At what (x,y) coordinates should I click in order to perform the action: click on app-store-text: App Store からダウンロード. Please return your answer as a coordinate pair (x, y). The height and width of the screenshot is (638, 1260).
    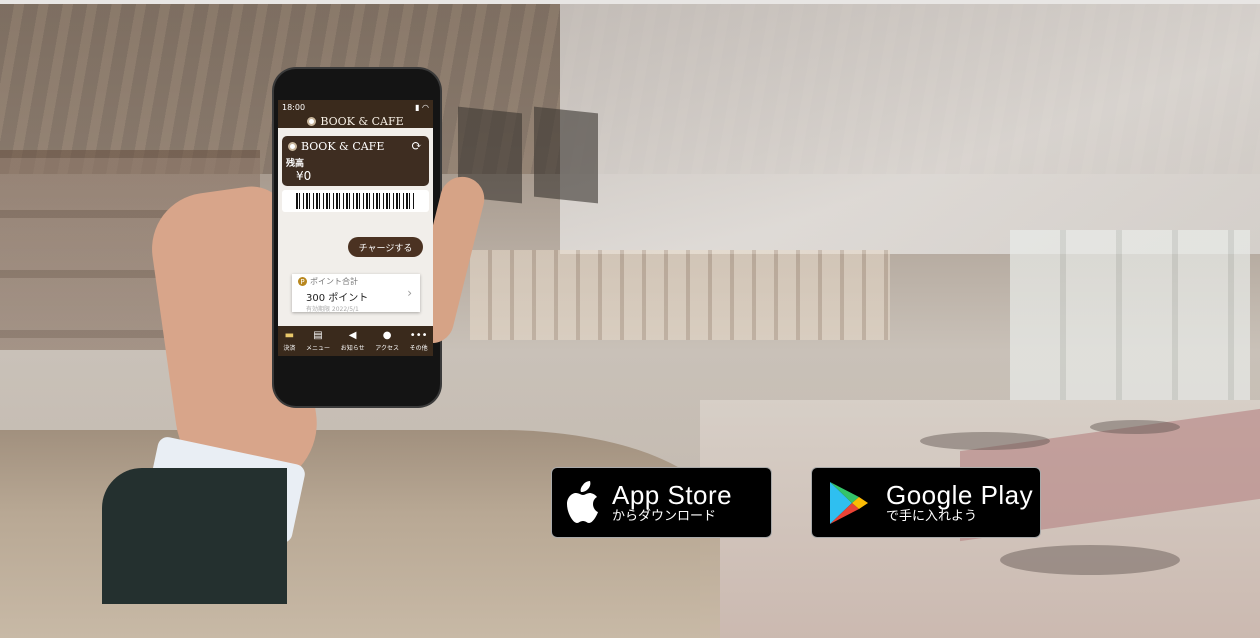
    Looking at the image, I should click on (672, 503).